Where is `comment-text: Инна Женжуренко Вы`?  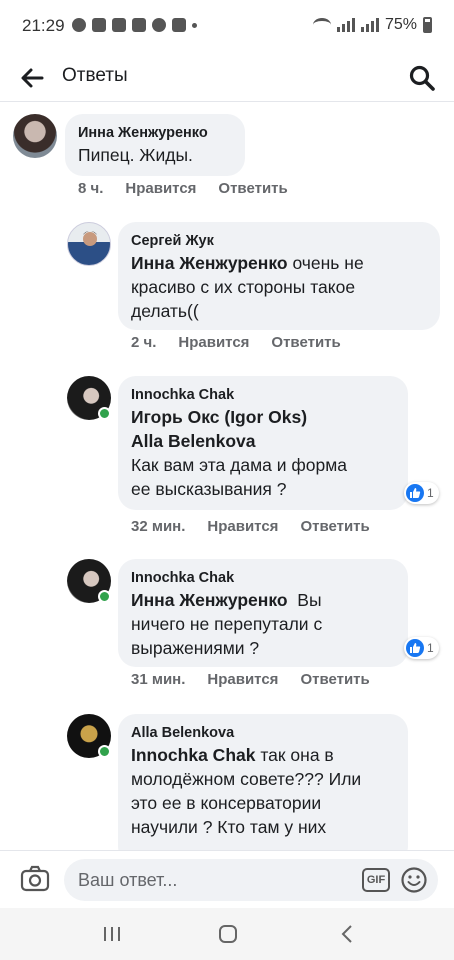
comment-text: Инна Женжуренко Вы is located at coordinates (263, 600).